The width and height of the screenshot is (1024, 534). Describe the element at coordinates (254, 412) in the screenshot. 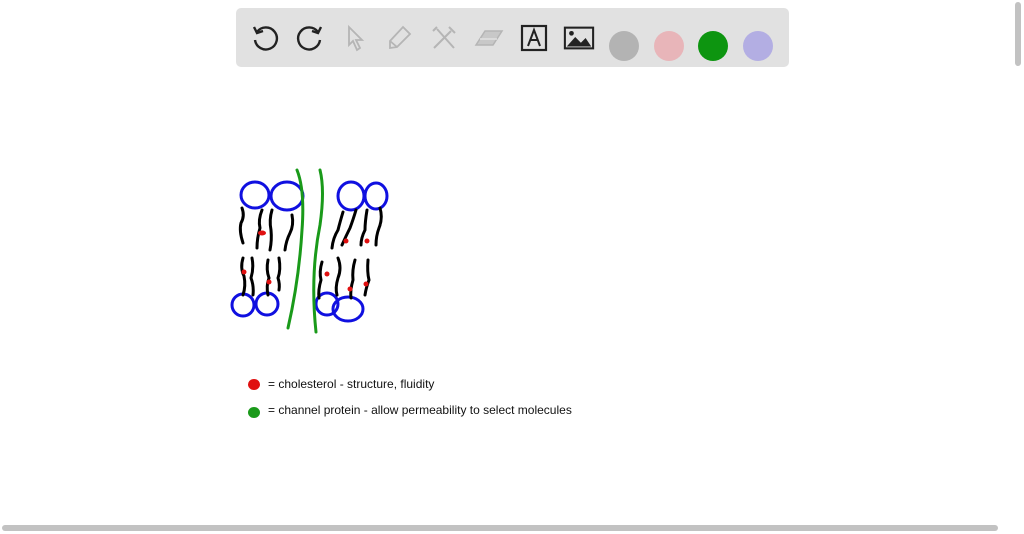

I see `green-dot-icon` at that location.